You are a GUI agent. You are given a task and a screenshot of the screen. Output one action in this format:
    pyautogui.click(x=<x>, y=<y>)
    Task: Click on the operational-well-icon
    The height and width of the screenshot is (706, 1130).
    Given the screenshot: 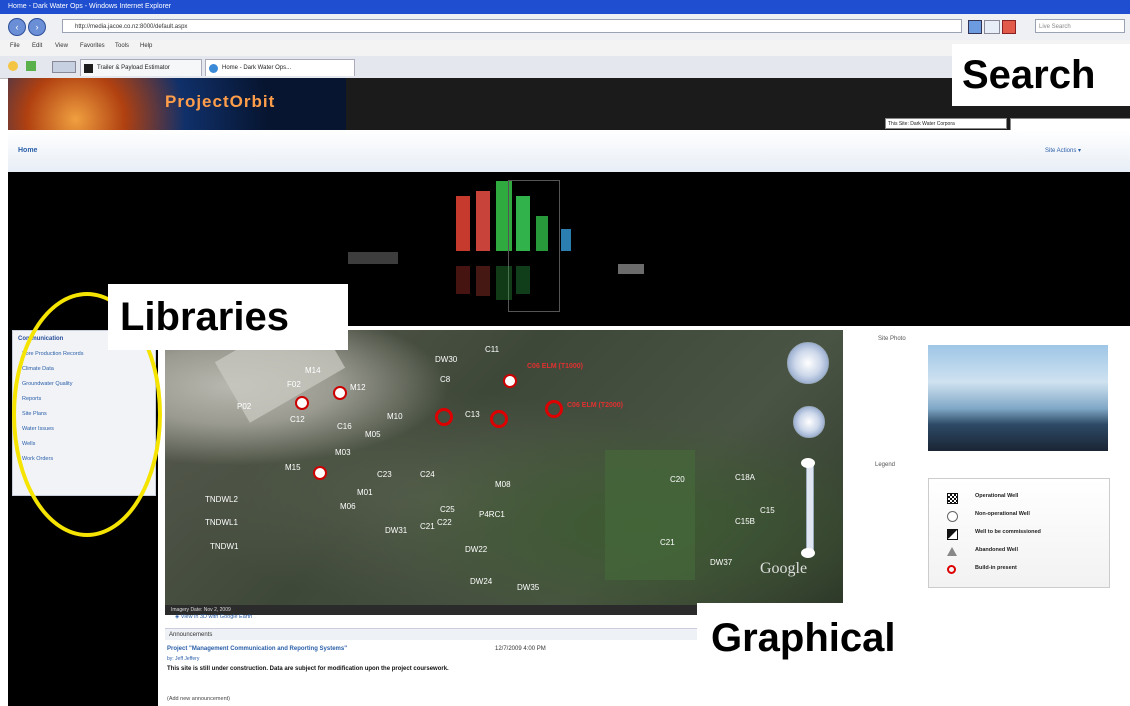 What is the action you would take?
    pyautogui.click(x=952, y=498)
    